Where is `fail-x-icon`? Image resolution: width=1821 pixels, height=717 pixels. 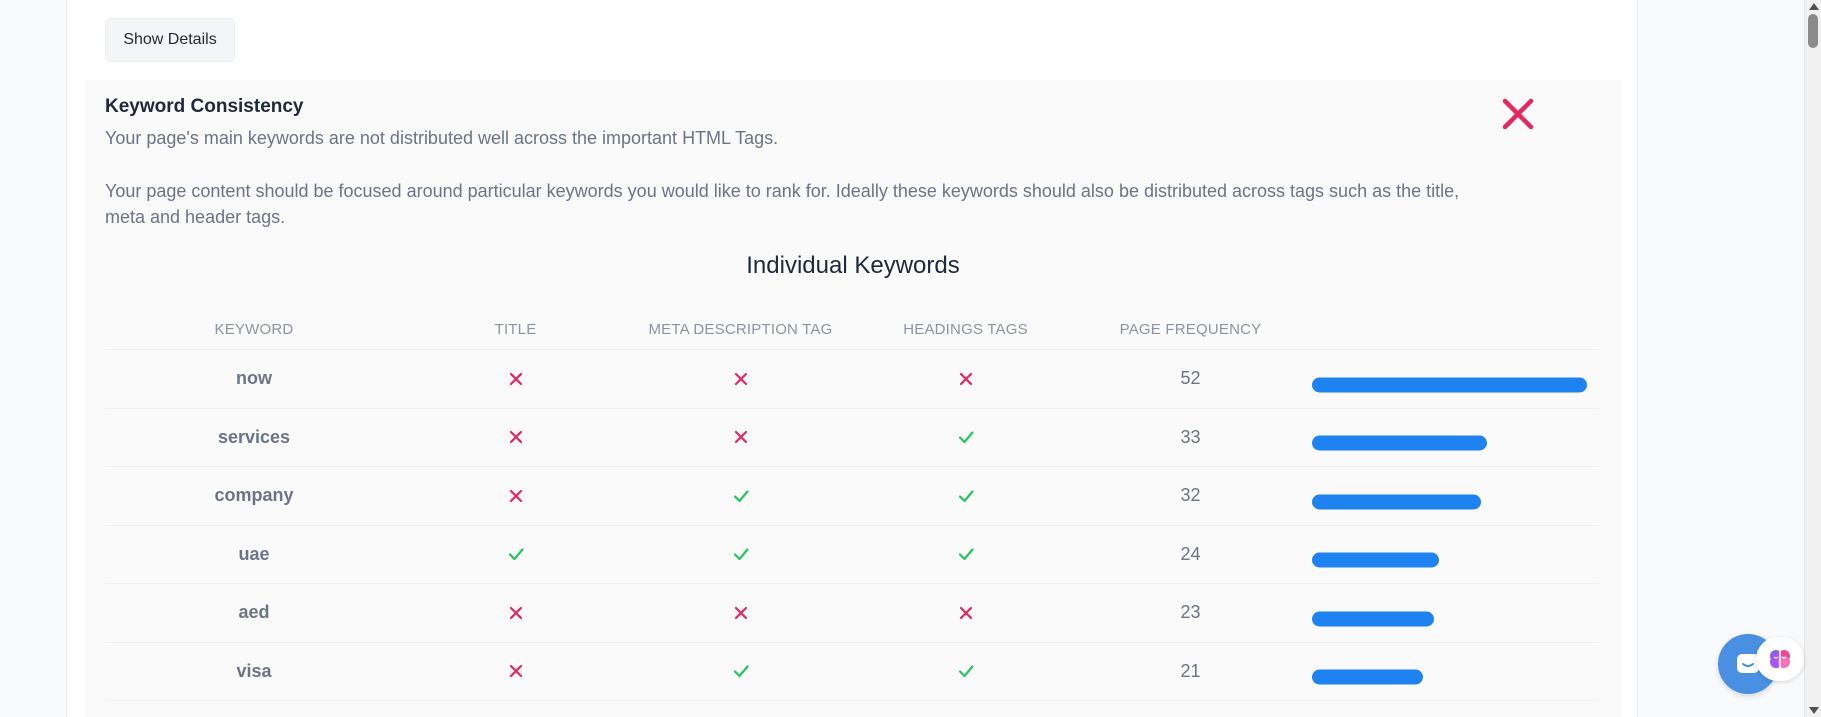 fail-x-icon is located at coordinates (1518, 114).